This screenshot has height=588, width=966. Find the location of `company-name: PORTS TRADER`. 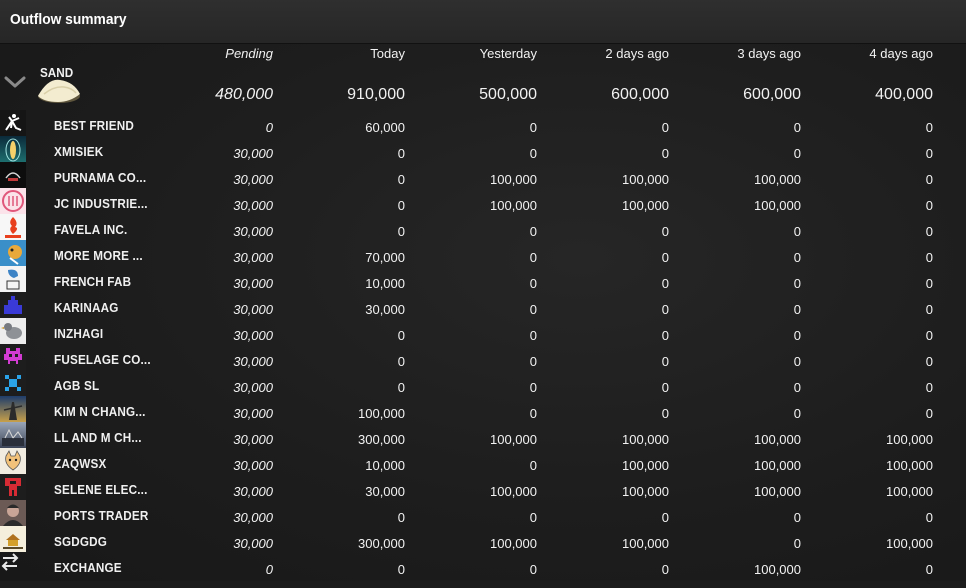

company-name: PORTS TRADER is located at coordinates (101, 515).